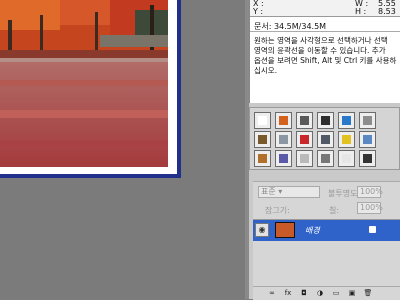  I want to click on purple-glass-icon, so click(283, 158).